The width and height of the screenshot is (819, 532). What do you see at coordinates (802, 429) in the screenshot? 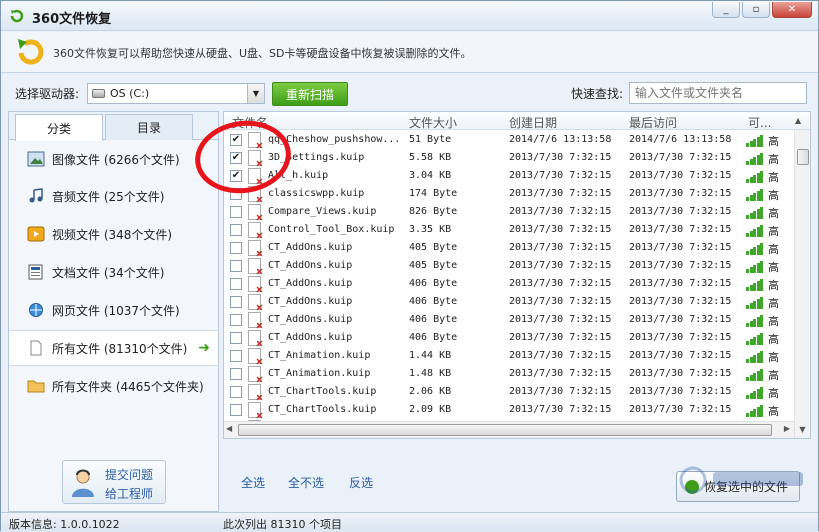
I see `scroll-down-icon: ▼` at bounding box center [802, 429].